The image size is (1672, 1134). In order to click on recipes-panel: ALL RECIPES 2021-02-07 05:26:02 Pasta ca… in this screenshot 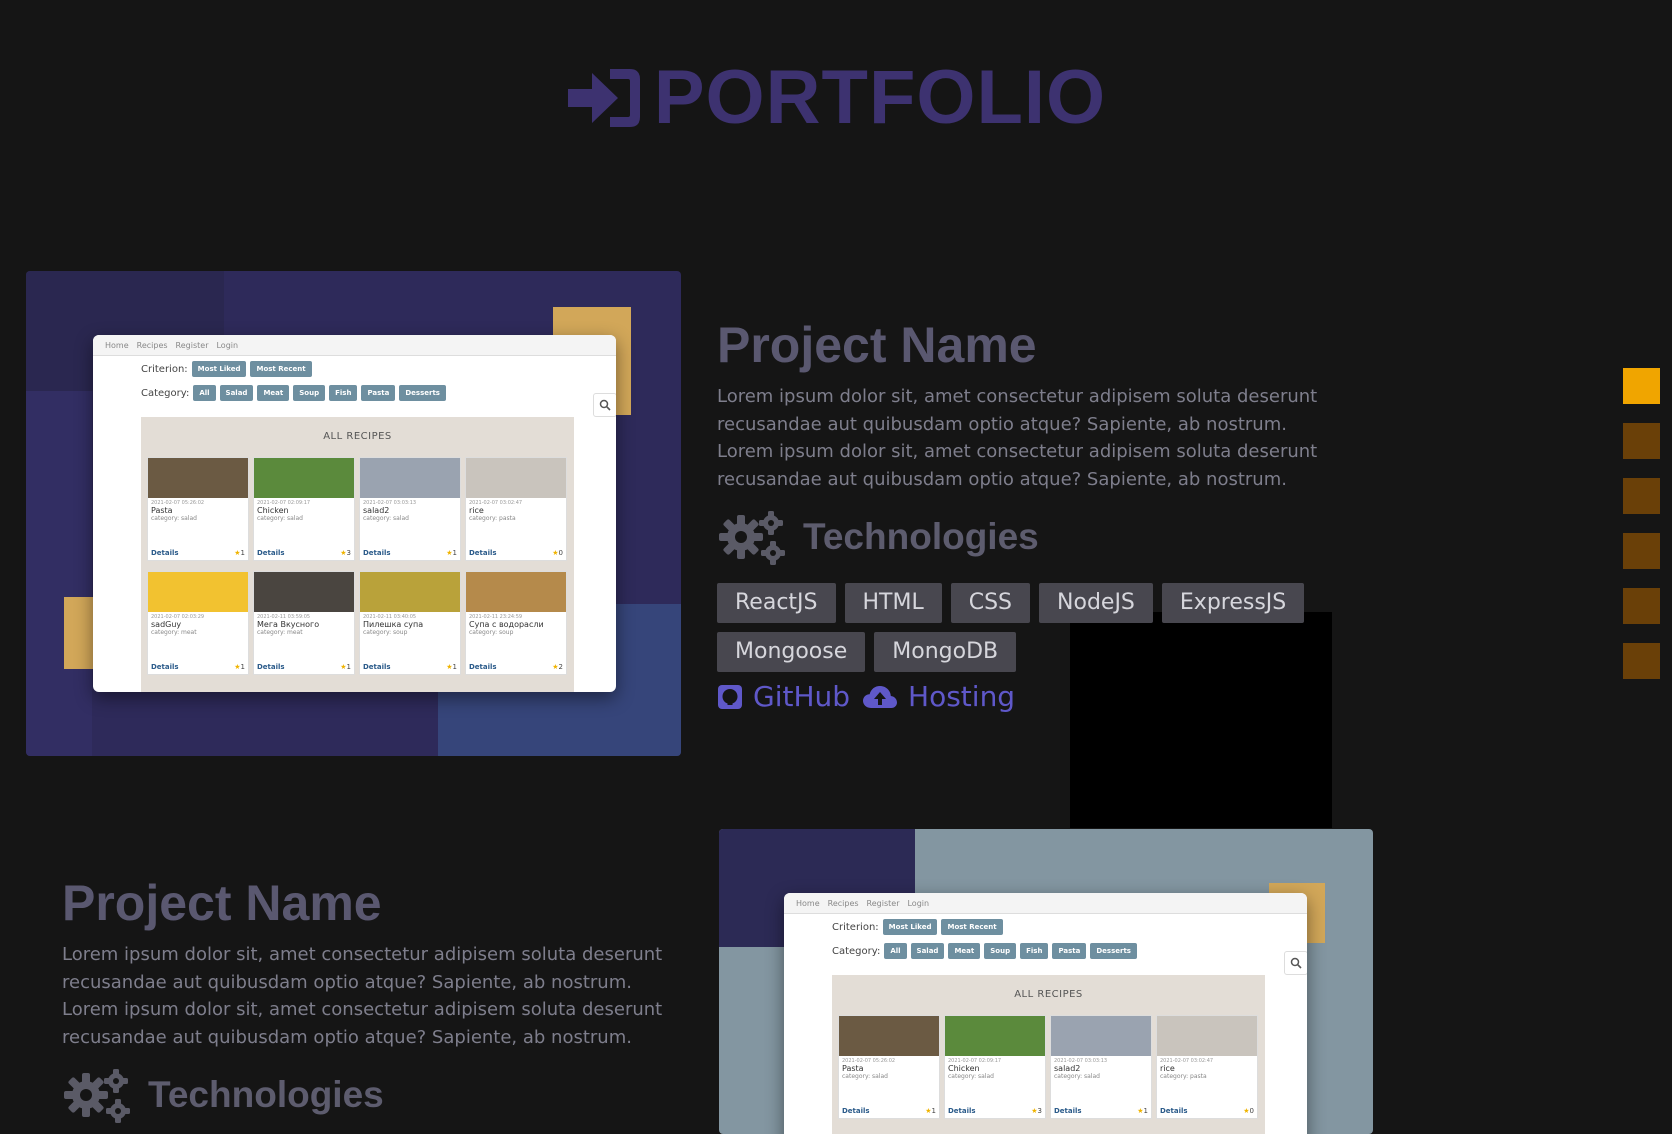, I will do `click(1048, 1054)`.